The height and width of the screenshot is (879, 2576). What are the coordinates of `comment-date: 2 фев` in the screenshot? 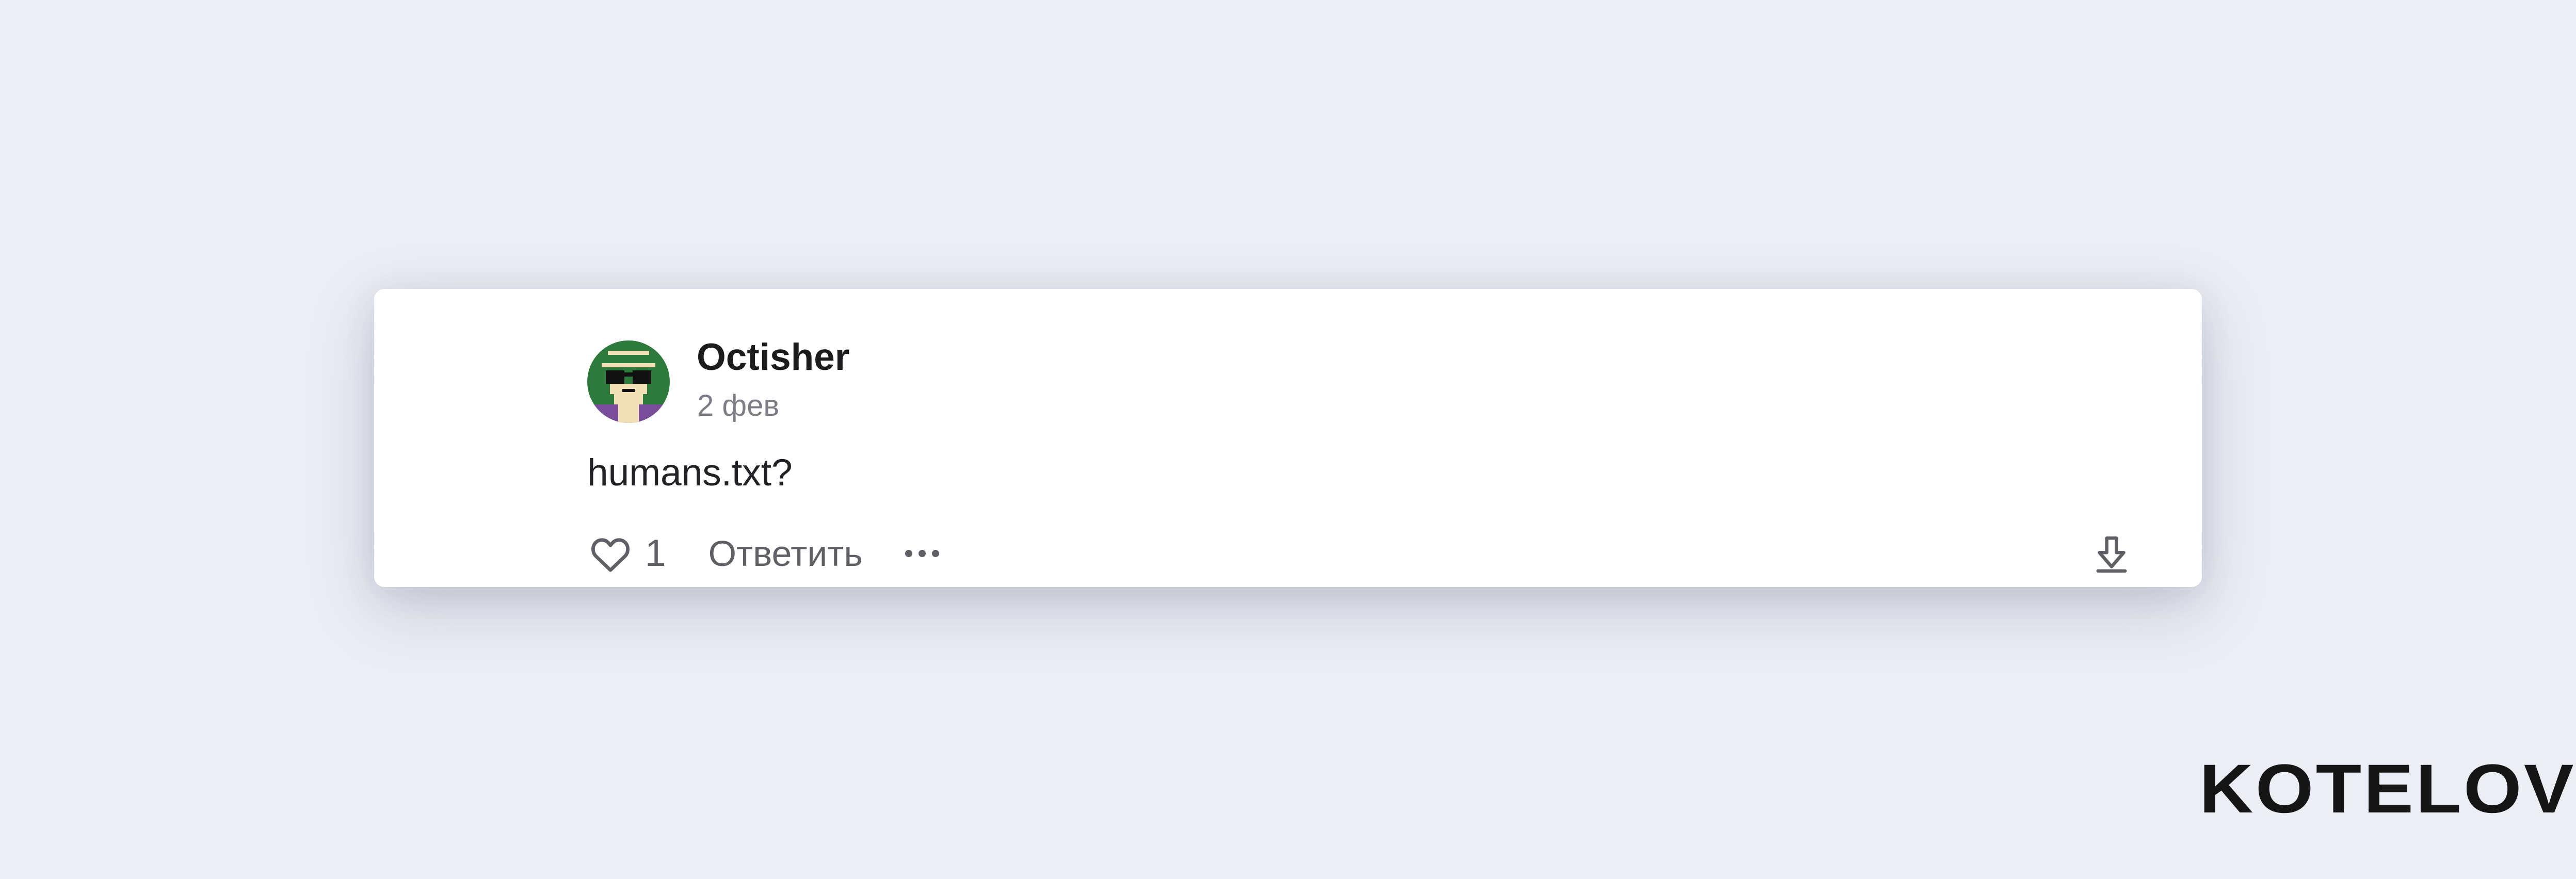 It's located at (739, 406).